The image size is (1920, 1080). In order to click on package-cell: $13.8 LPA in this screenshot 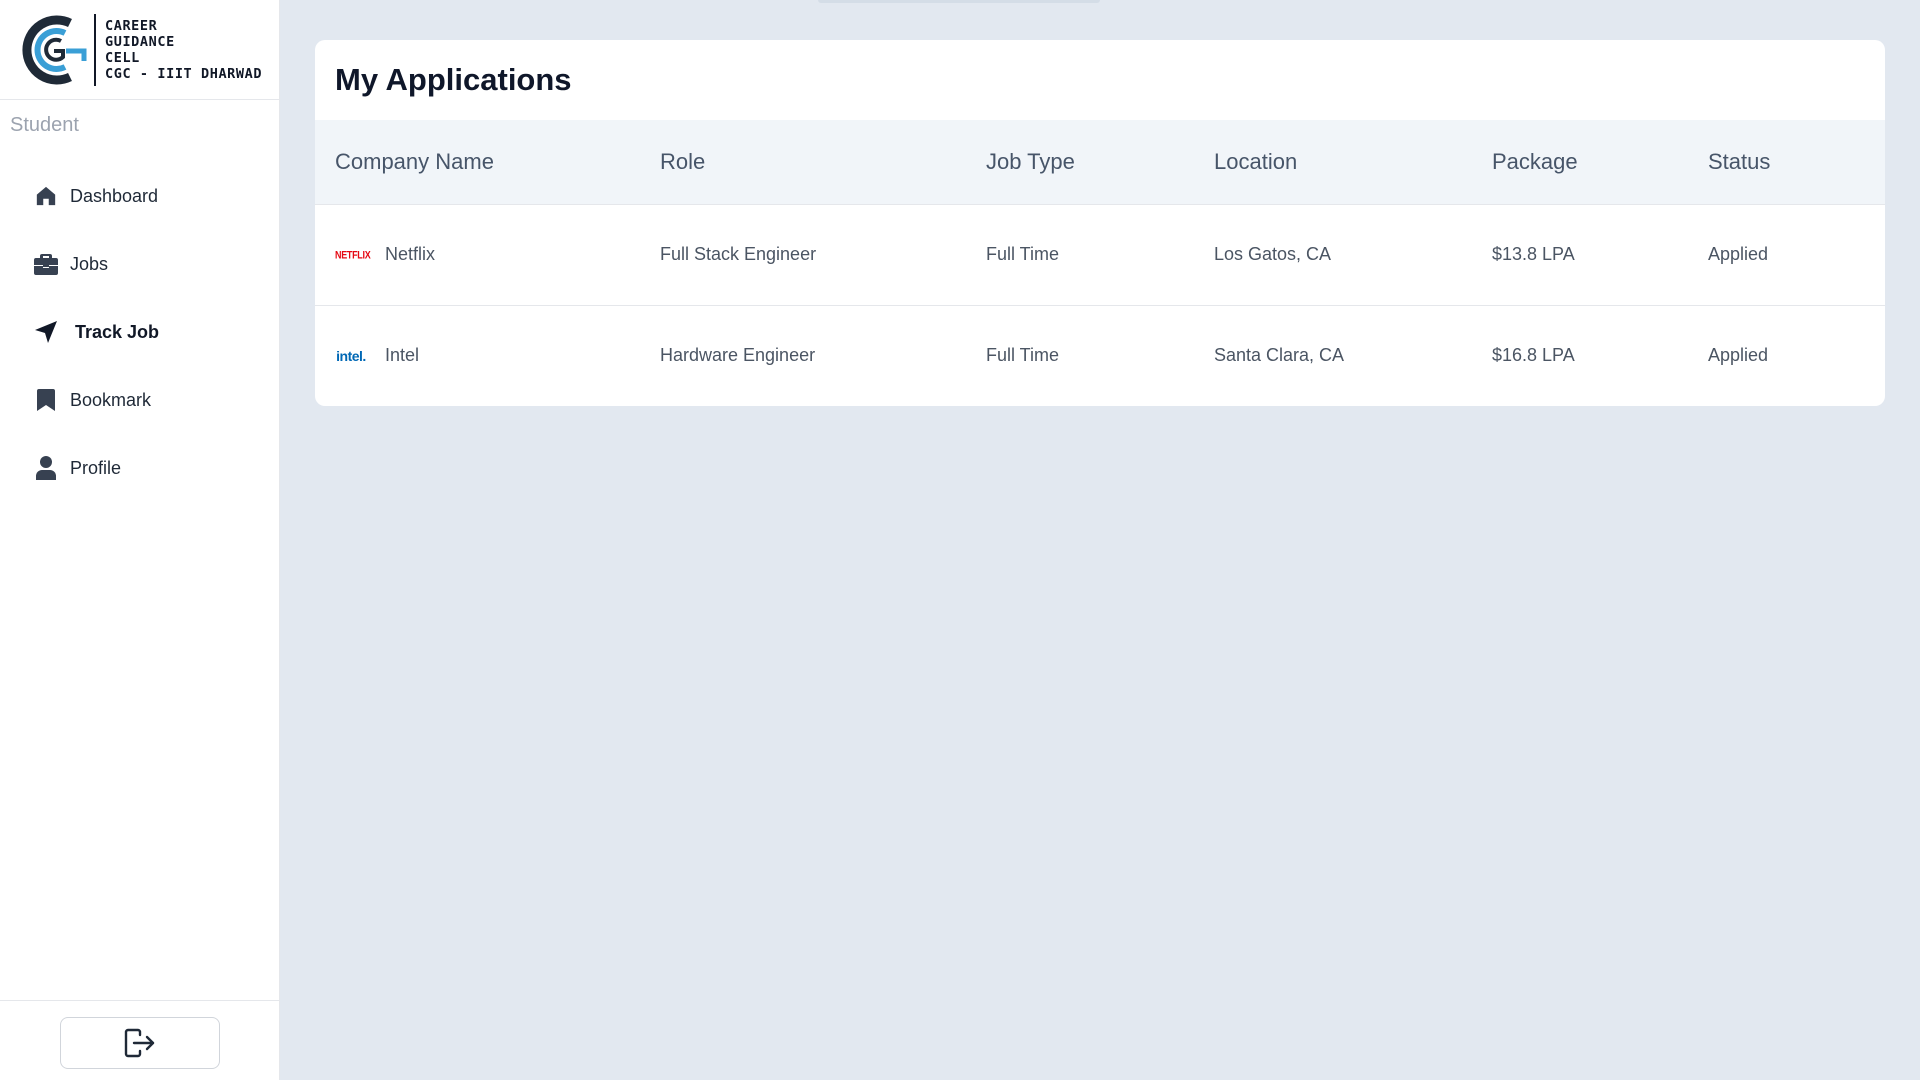, I will do `click(1600, 255)`.